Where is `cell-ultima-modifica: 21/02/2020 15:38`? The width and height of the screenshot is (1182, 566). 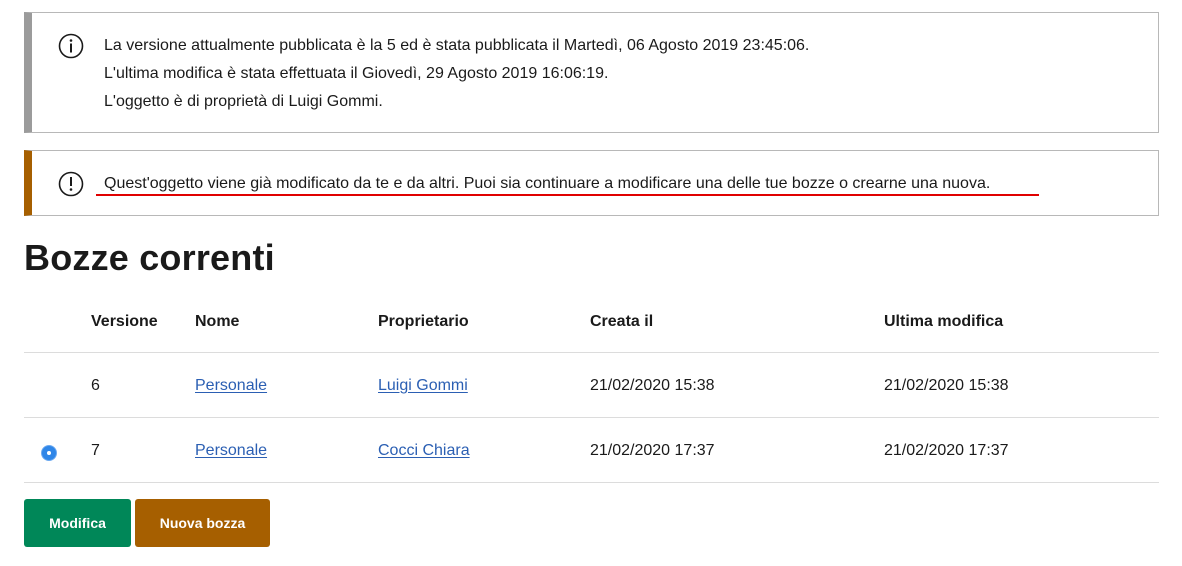 cell-ultima-modifica: 21/02/2020 15:38 is located at coordinates (946, 385).